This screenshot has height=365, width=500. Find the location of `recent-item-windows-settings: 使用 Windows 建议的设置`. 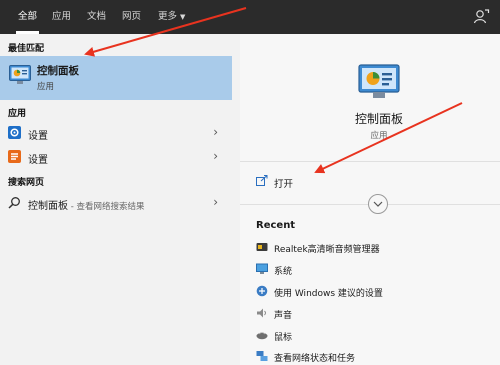

recent-item-windows-settings: 使用 Windows 建议的设置 is located at coordinates (370, 292).